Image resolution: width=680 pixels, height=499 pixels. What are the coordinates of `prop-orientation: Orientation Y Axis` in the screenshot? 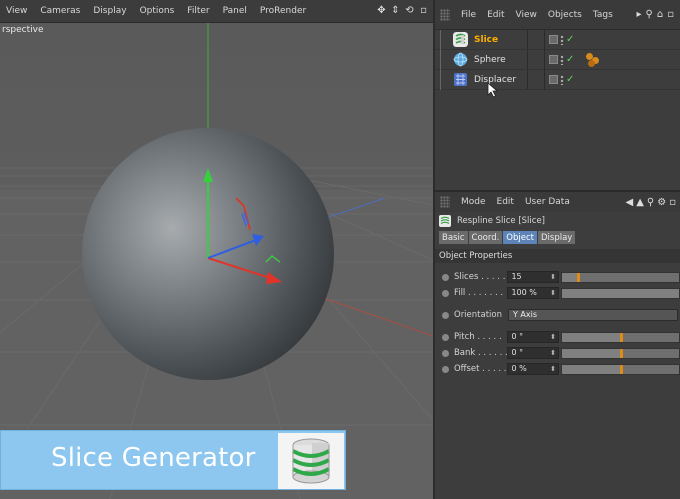 It's located at (557, 315).